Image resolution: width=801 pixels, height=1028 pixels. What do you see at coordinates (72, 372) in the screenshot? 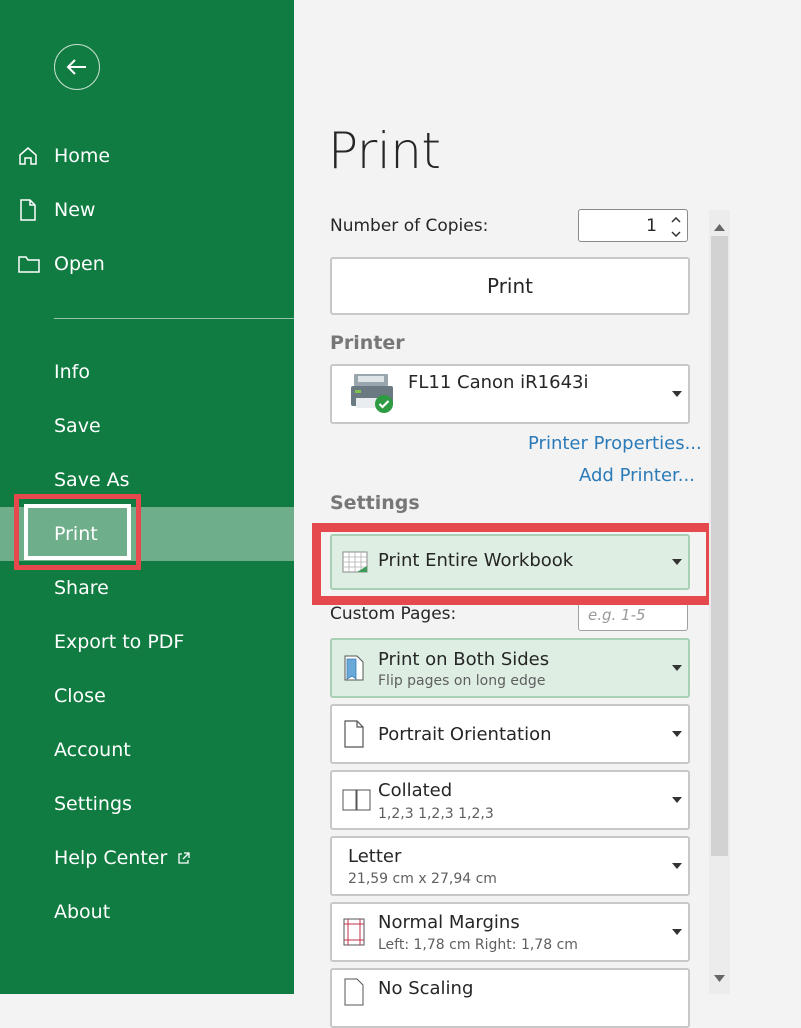
I see `sidebar-item-label: Info` at bounding box center [72, 372].